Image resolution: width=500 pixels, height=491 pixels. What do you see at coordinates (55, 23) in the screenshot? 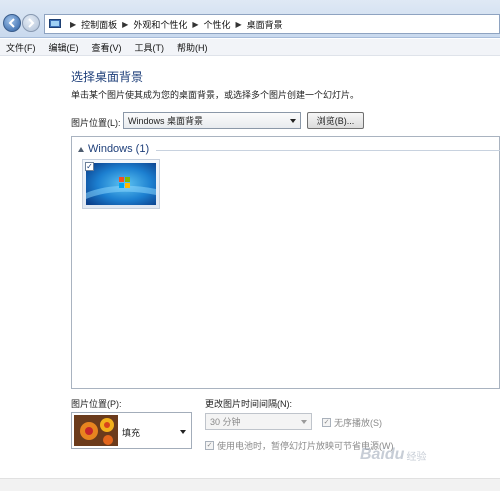
I see `control-panel-icon` at bounding box center [55, 23].